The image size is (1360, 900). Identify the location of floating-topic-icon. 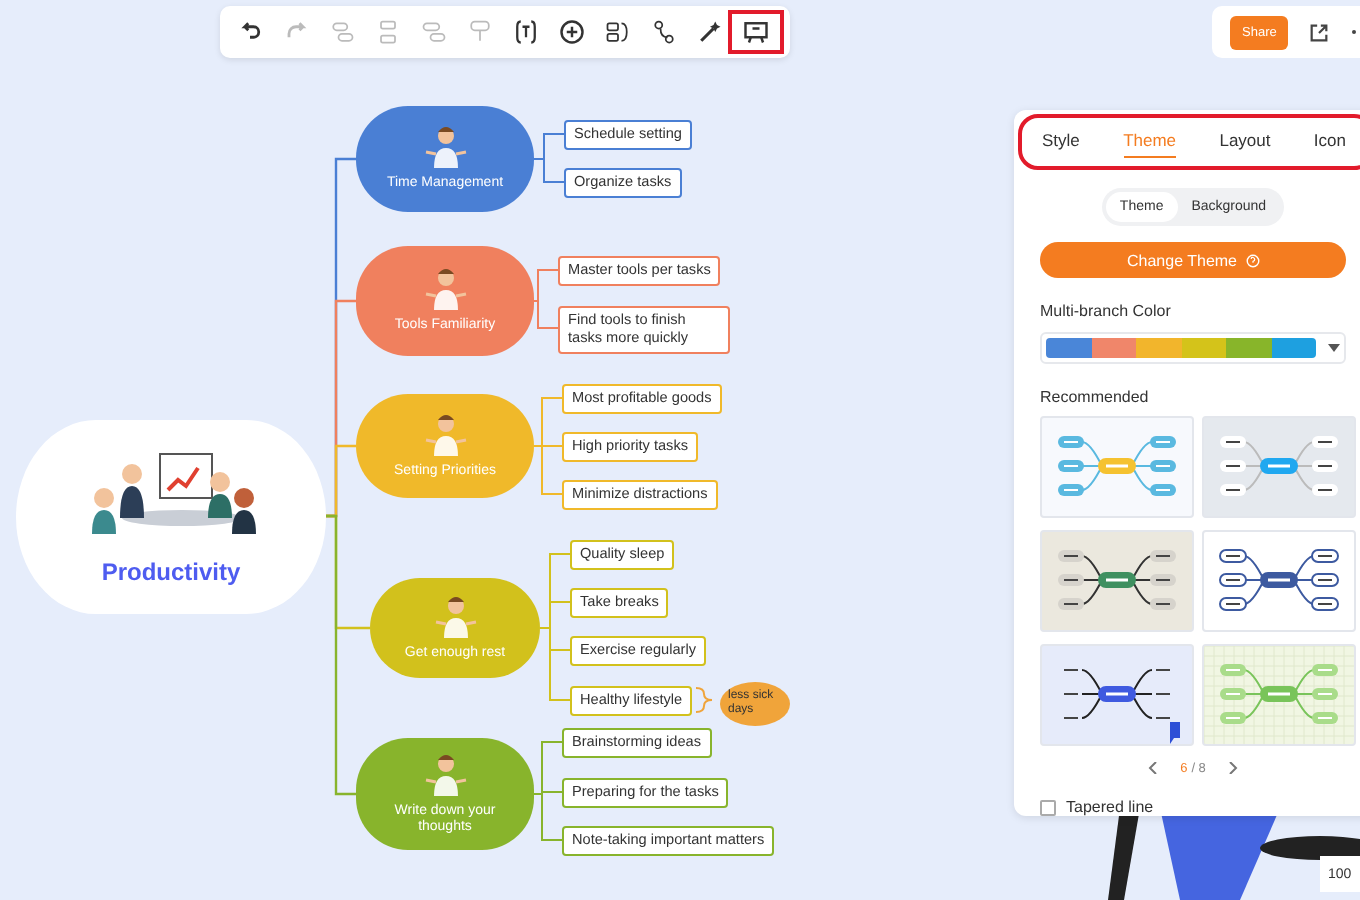
(434, 32).